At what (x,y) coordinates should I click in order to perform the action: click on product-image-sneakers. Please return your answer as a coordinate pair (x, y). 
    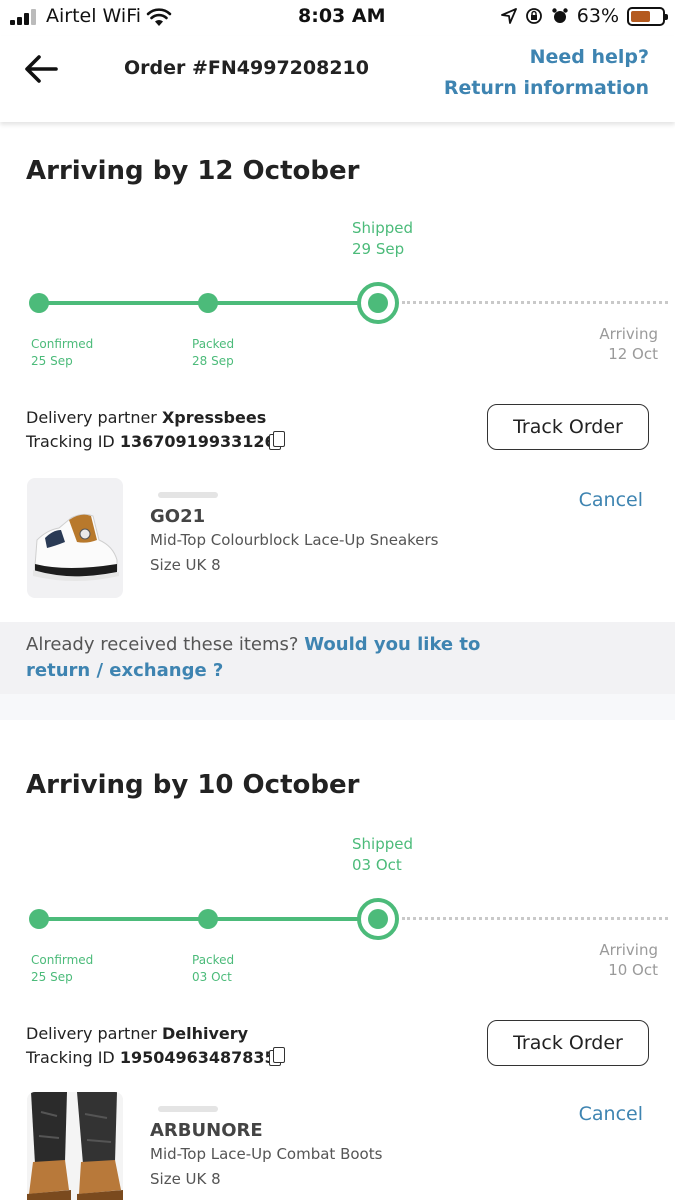
    Looking at the image, I should click on (75, 538).